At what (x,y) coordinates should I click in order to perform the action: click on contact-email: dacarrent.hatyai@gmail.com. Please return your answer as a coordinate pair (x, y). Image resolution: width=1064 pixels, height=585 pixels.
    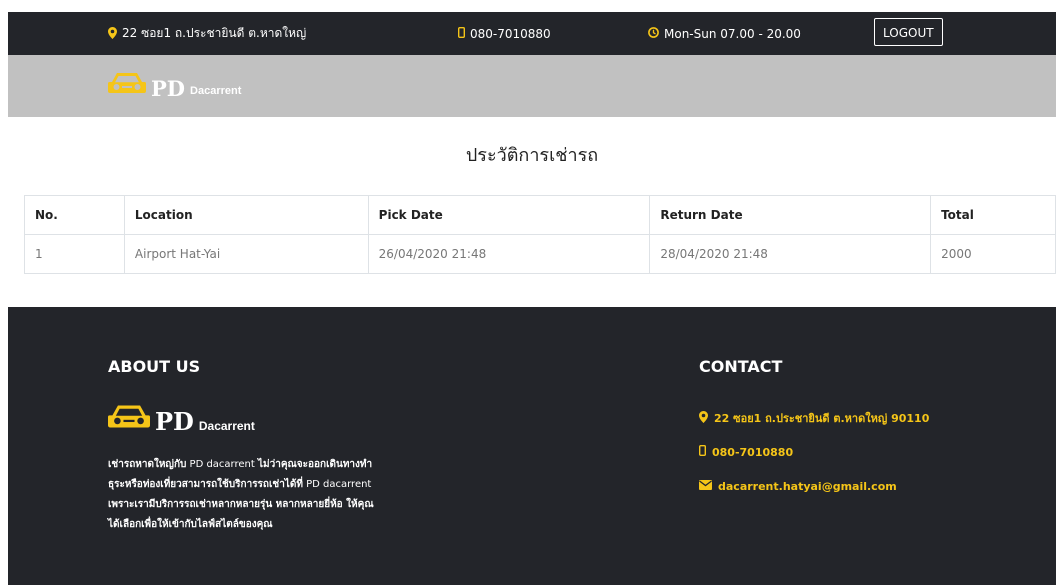
    Looking at the image, I should click on (814, 486).